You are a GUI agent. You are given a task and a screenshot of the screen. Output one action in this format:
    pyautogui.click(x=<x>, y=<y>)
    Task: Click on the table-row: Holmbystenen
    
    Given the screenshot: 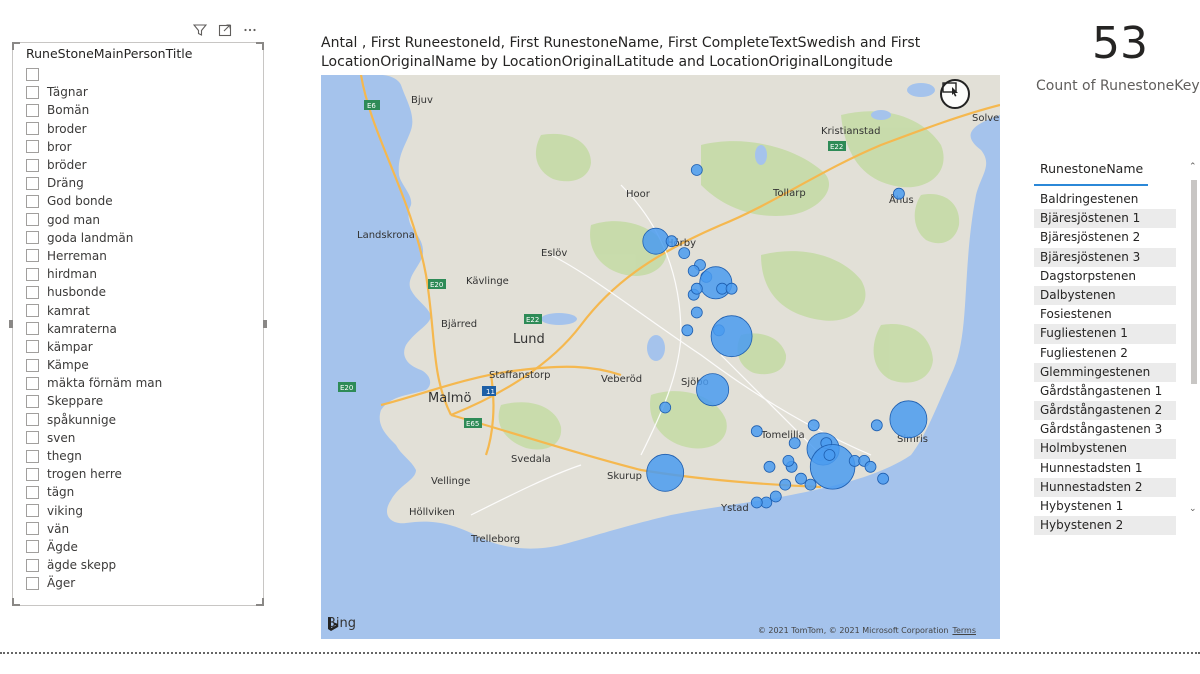 What is the action you would take?
    pyautogui.click(x=1105, y=449)
    